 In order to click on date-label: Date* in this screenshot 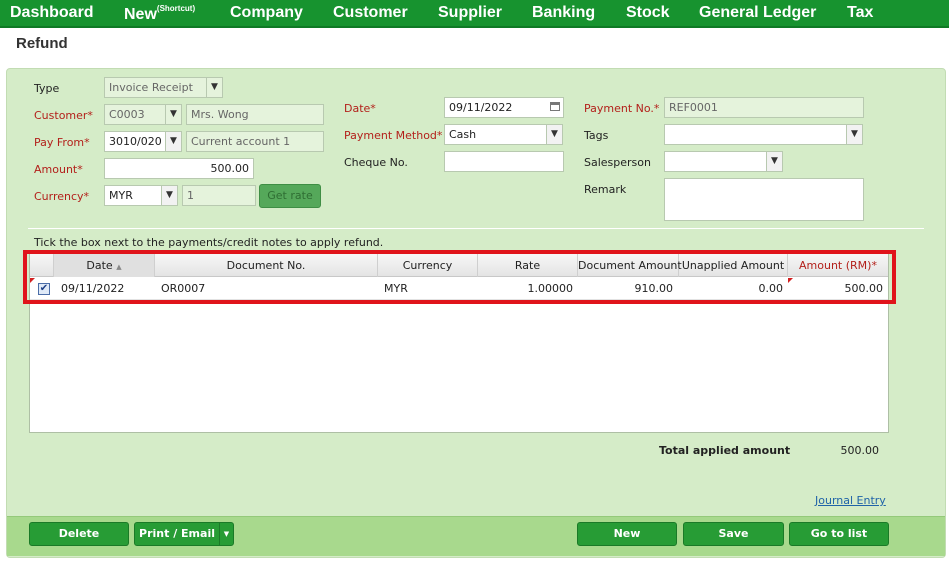, I will do `click(360, 108)`.